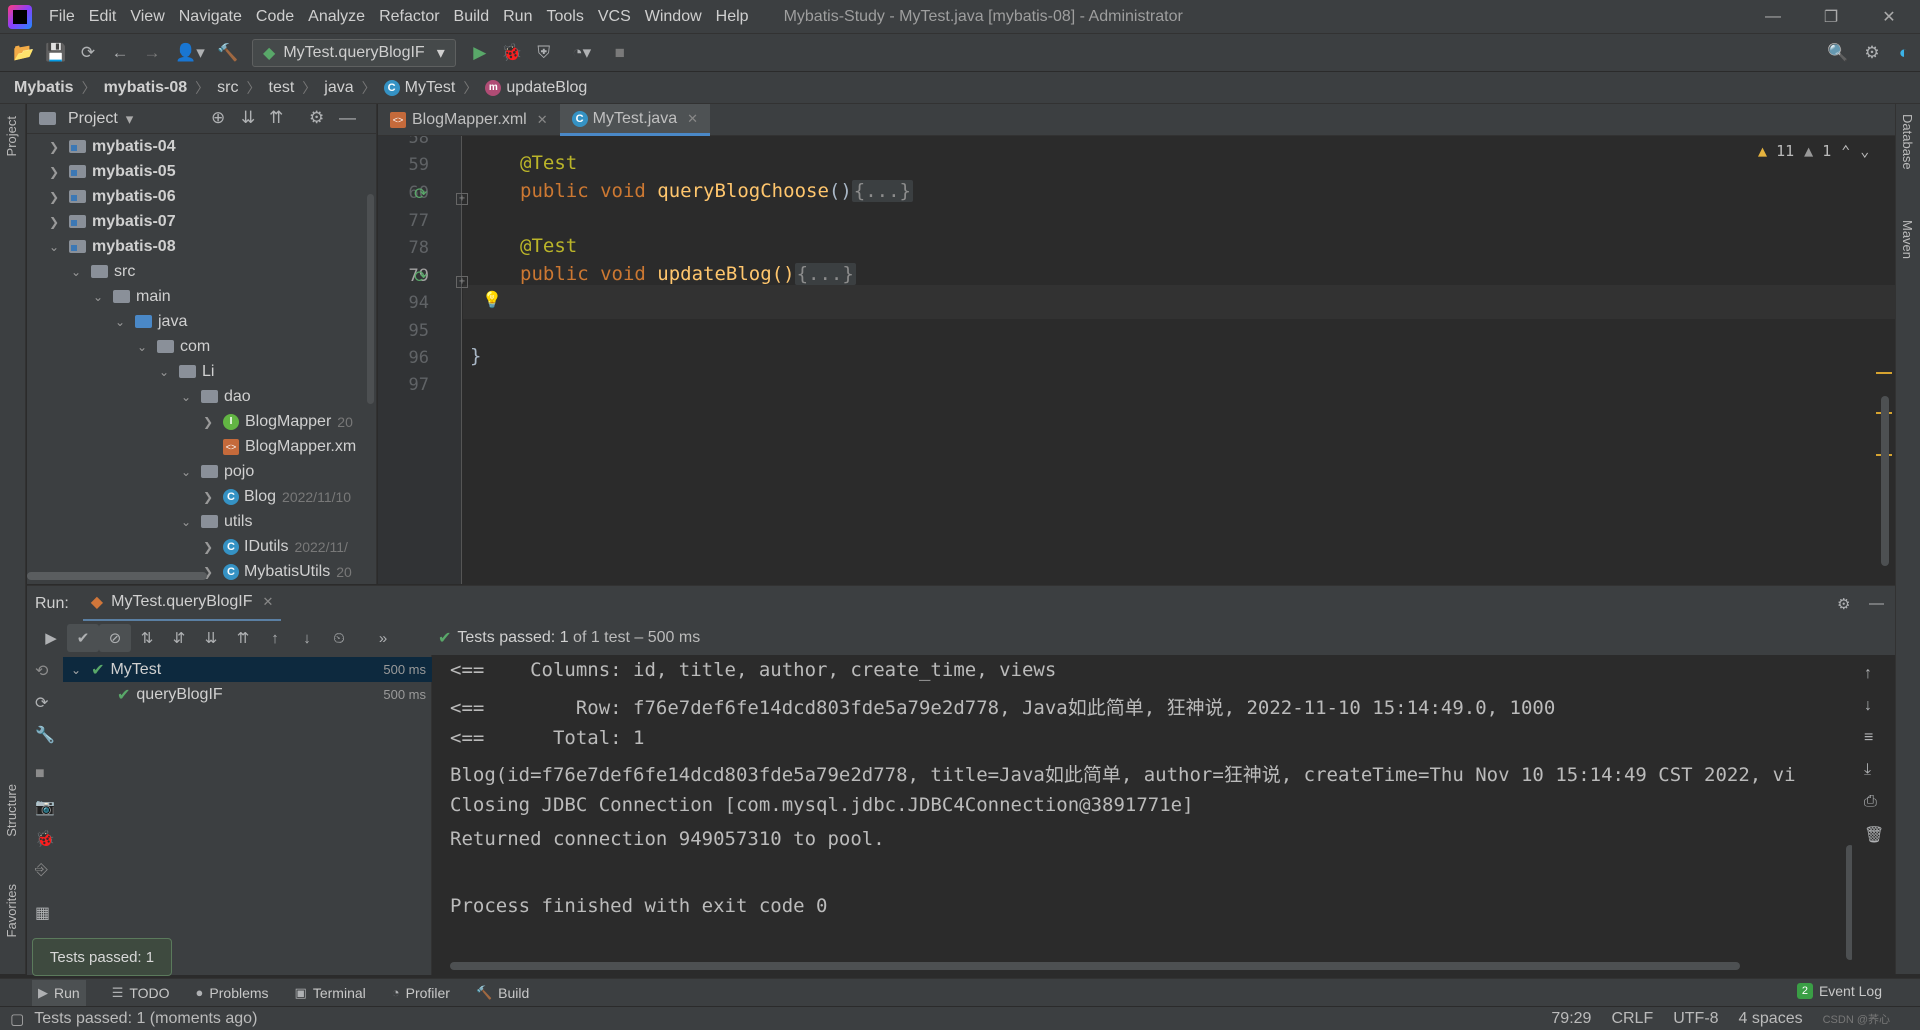 This screenshot has height=1030, width=1920. Describe the element at coordinates (275, 638) in the screenshot. I see `previous-failed-icon: ↑` at that location.